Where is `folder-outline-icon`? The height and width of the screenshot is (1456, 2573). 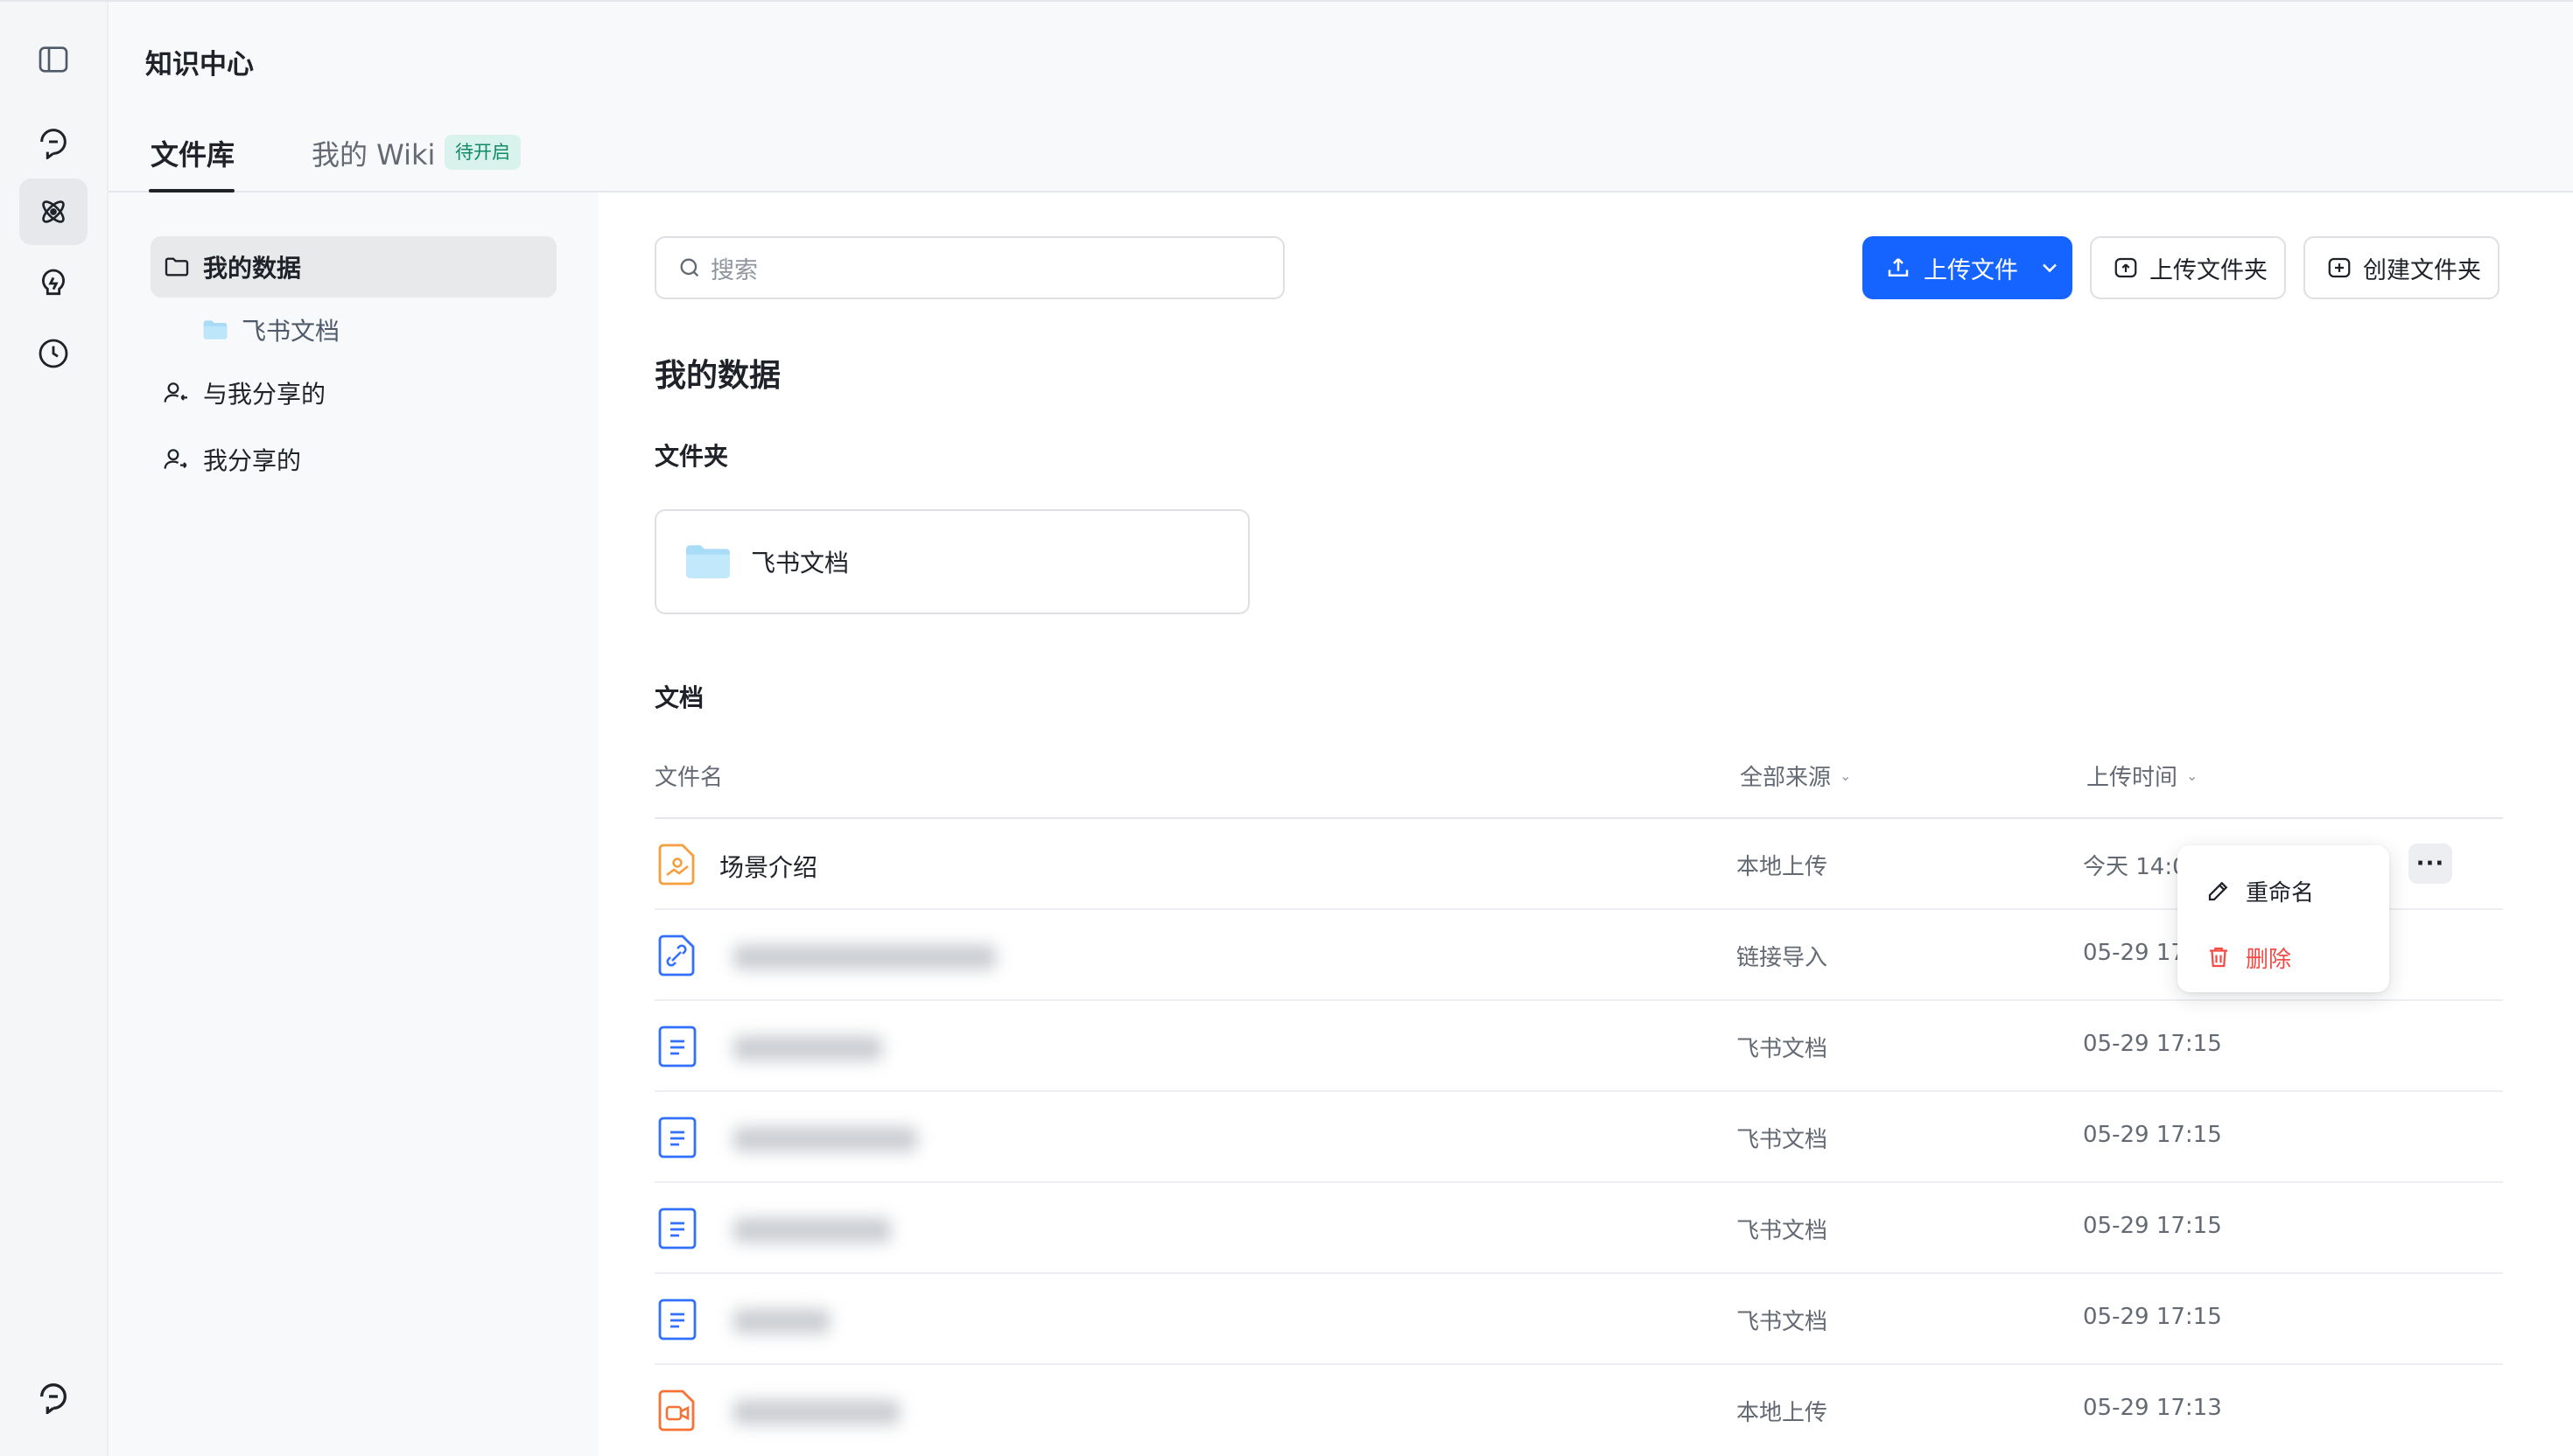 folder-outline-icon is located at coordinates (177, 266).